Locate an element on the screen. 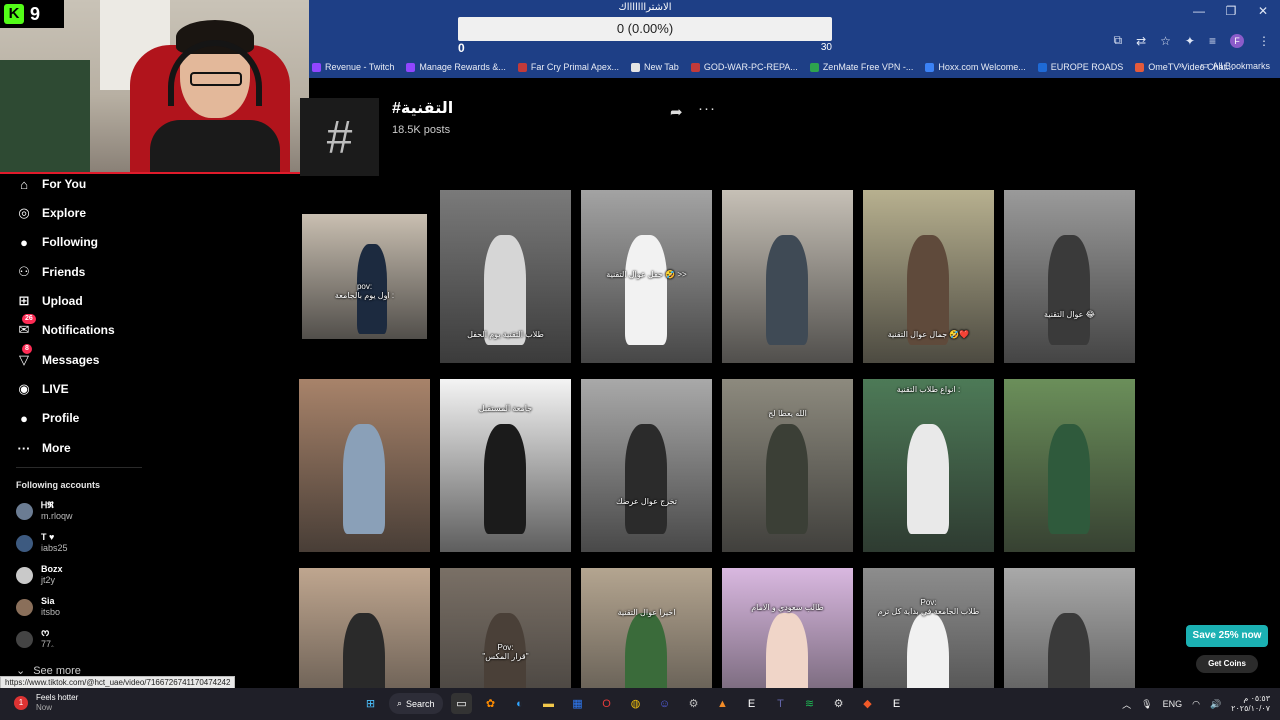  video-thumbnail: حفل عوال التقنية 🤣 >> is located at coordinates (646, 276).